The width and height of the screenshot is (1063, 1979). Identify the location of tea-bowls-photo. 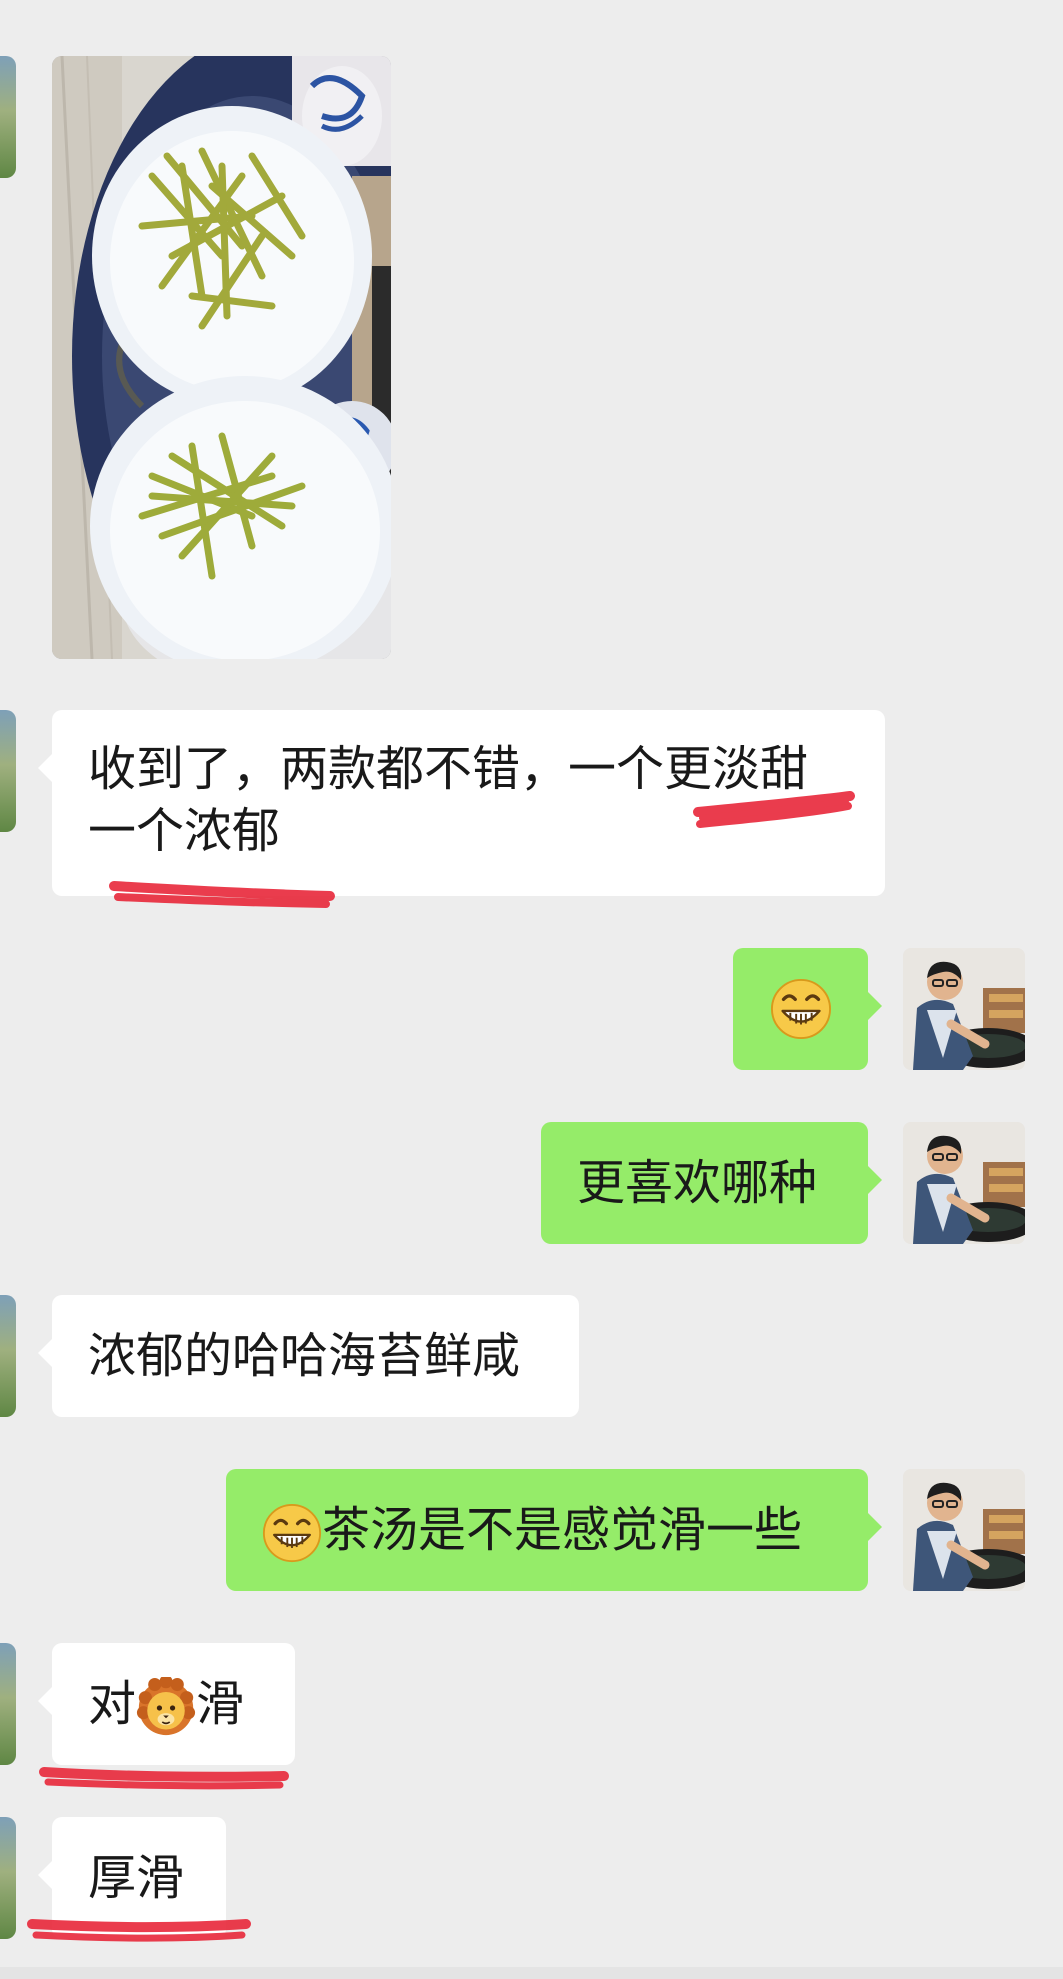
(221, 357).